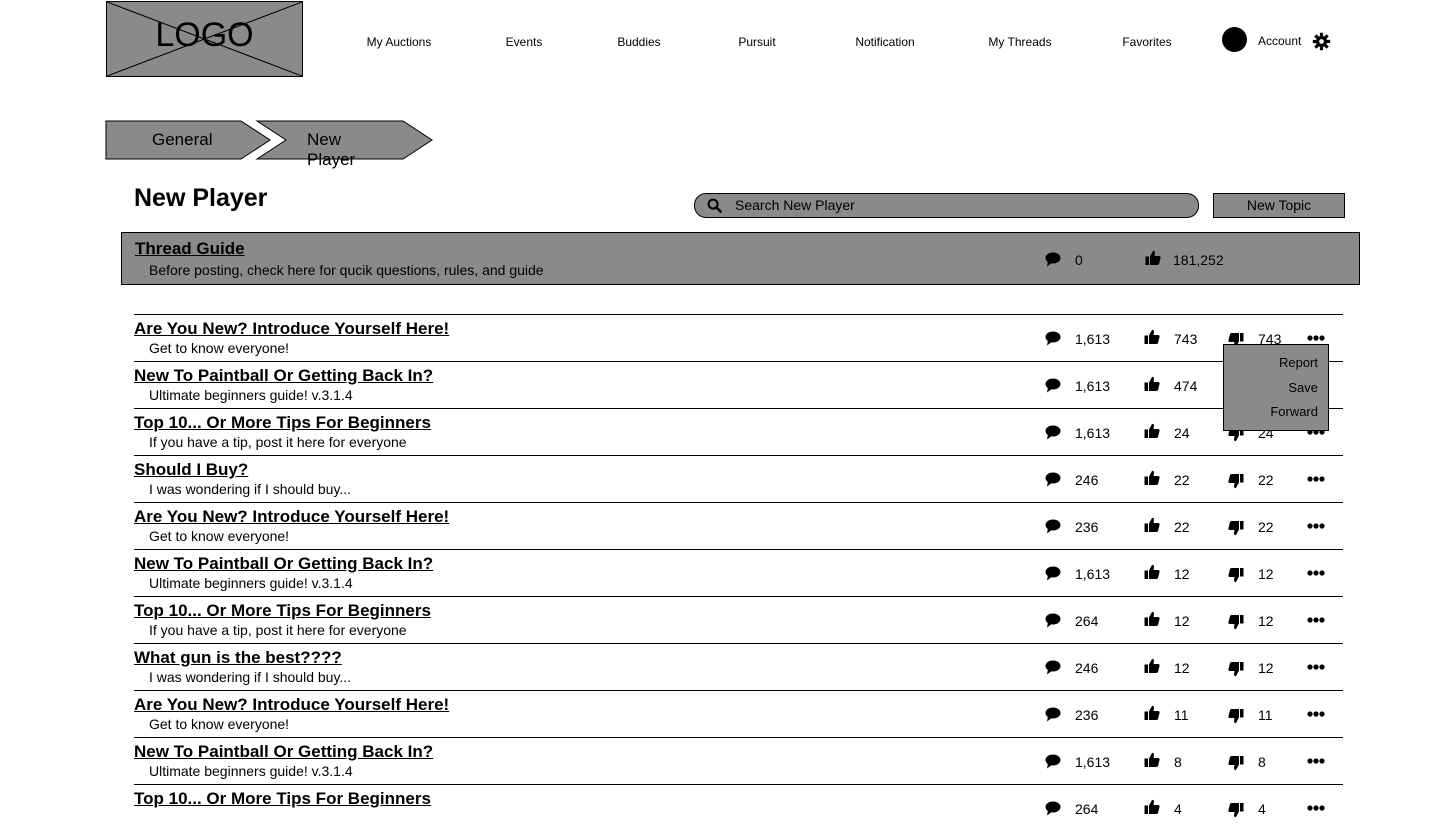 Image resolution: width=1441 pixels, height=831 pixels. What do you see at coordinates (638, 42) in the screenshot?
I see `nav-buddies: Buddies` at bounding box center [638, 42].